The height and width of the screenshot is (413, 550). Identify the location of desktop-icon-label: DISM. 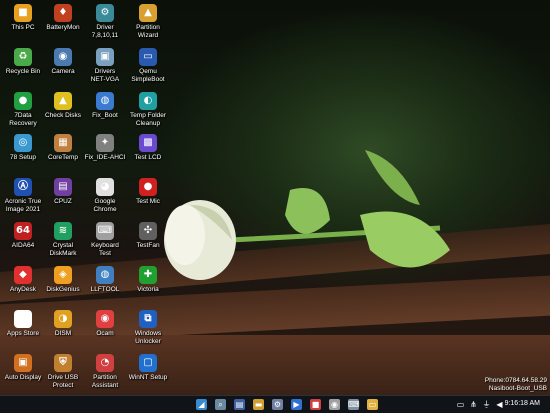
(63, 333).